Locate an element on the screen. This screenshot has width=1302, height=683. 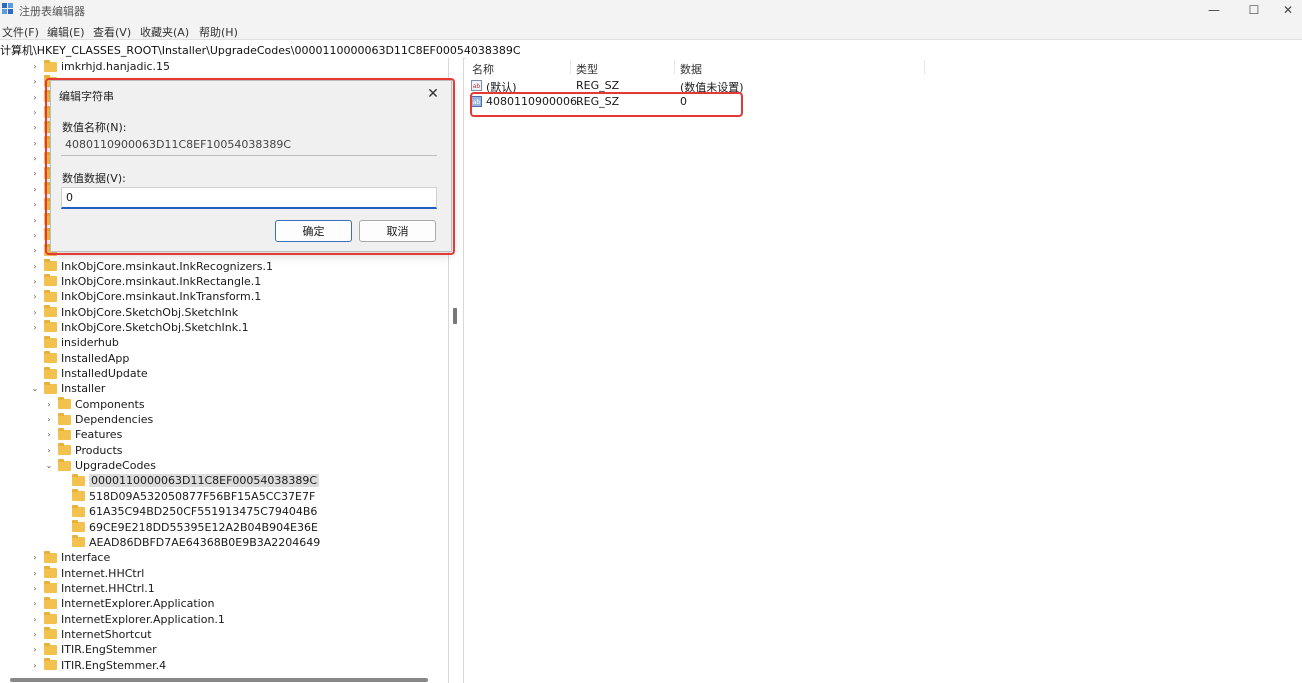
tree-item: 69CE9E218DD55395E12A2B04B904E36E is located at coordinates (188, 527).